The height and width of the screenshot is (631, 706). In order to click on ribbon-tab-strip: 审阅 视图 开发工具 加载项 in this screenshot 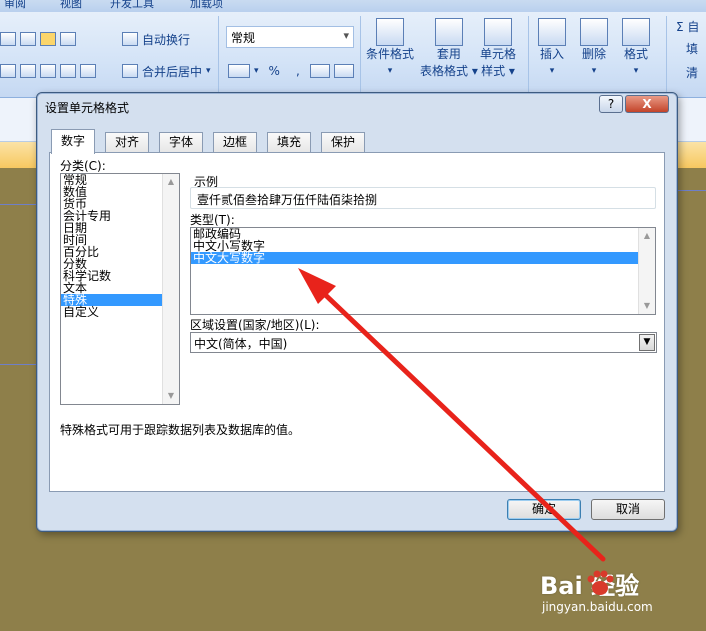, I will do `click(353, 6)`.